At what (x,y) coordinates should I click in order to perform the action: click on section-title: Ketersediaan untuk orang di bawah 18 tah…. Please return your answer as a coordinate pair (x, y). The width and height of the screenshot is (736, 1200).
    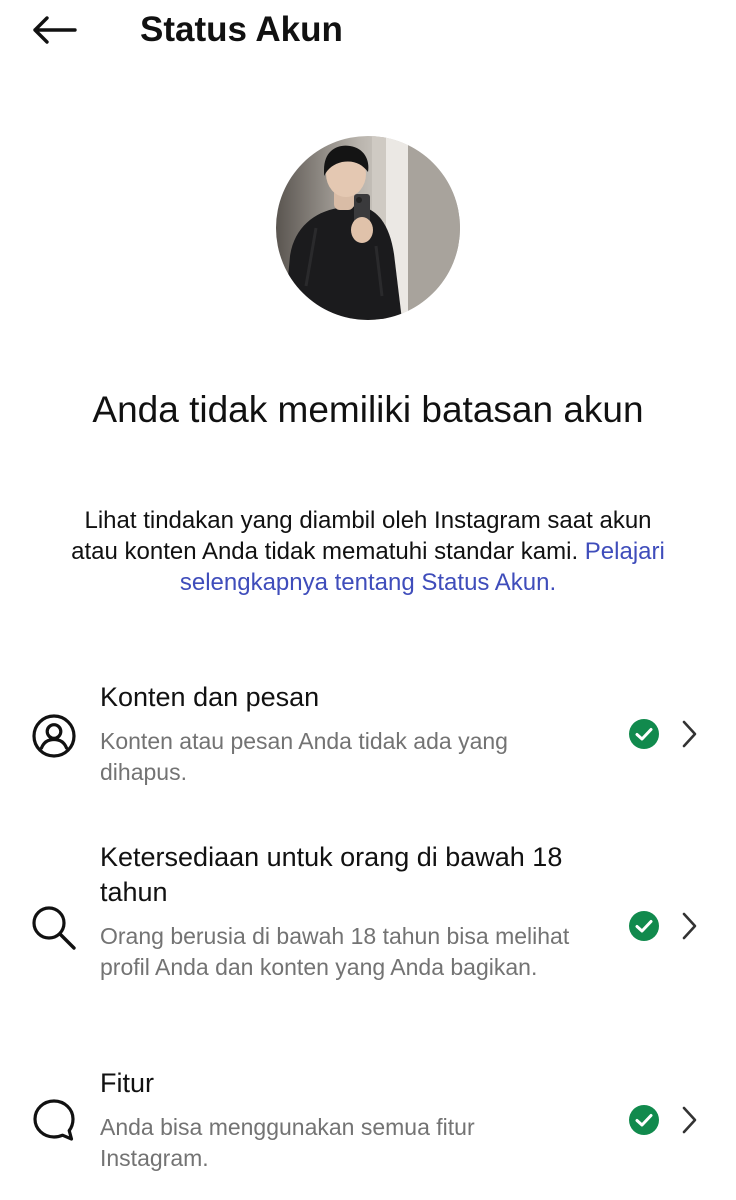
    Looking at the image, I should click on (331, 874).